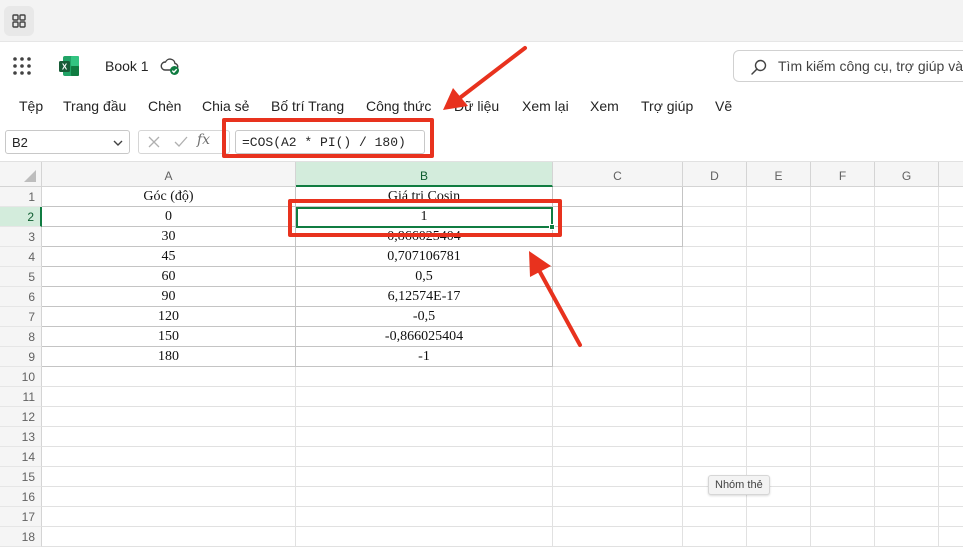 The height and width of the screenshot is (553, 963). Describe the element at coordinates (907, 257) in the screenshot. I see `cell-g4` at that location.